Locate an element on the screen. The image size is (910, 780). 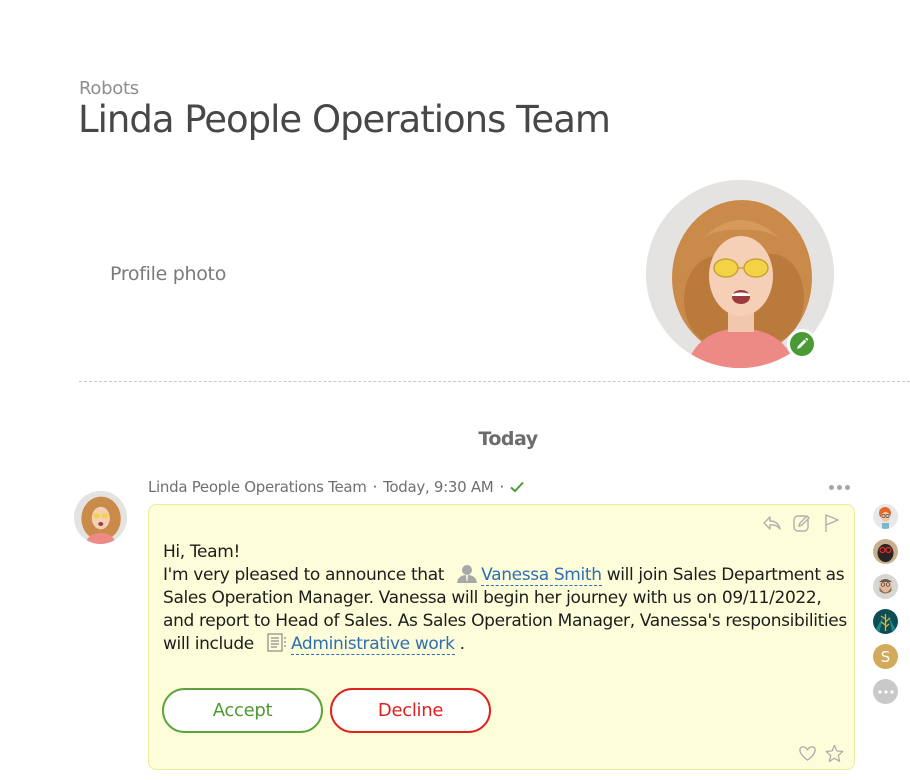
pencil-icon is located at coordinates (803, 343).